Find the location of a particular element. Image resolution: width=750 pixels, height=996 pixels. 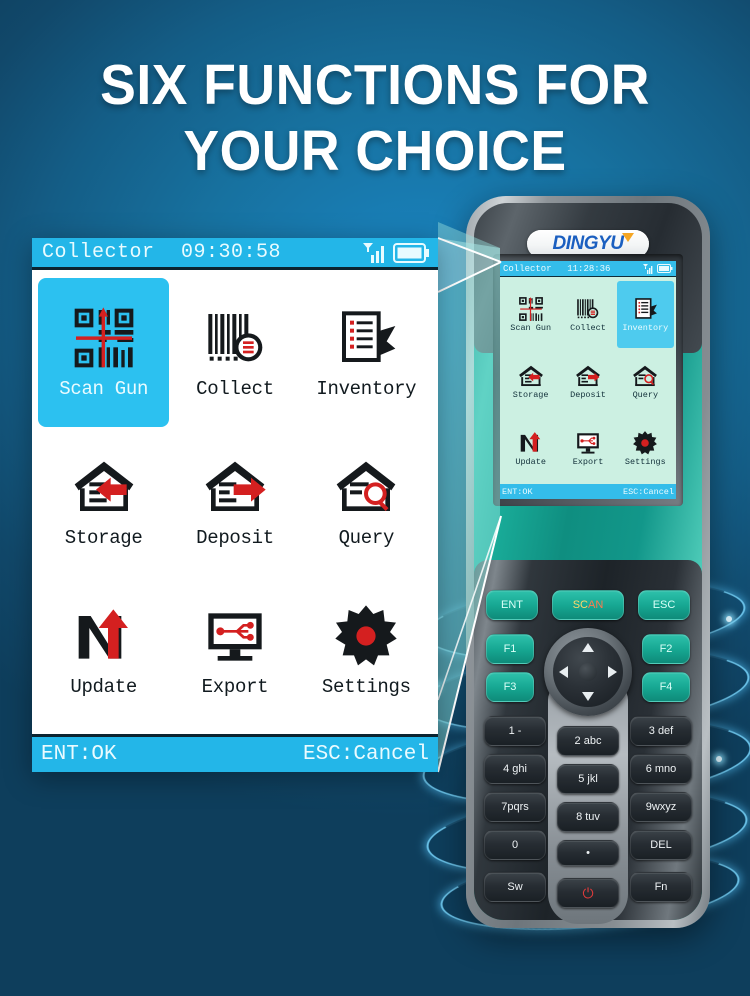

device-menu-item-storage: Storage is located at coordinates (530, 381).